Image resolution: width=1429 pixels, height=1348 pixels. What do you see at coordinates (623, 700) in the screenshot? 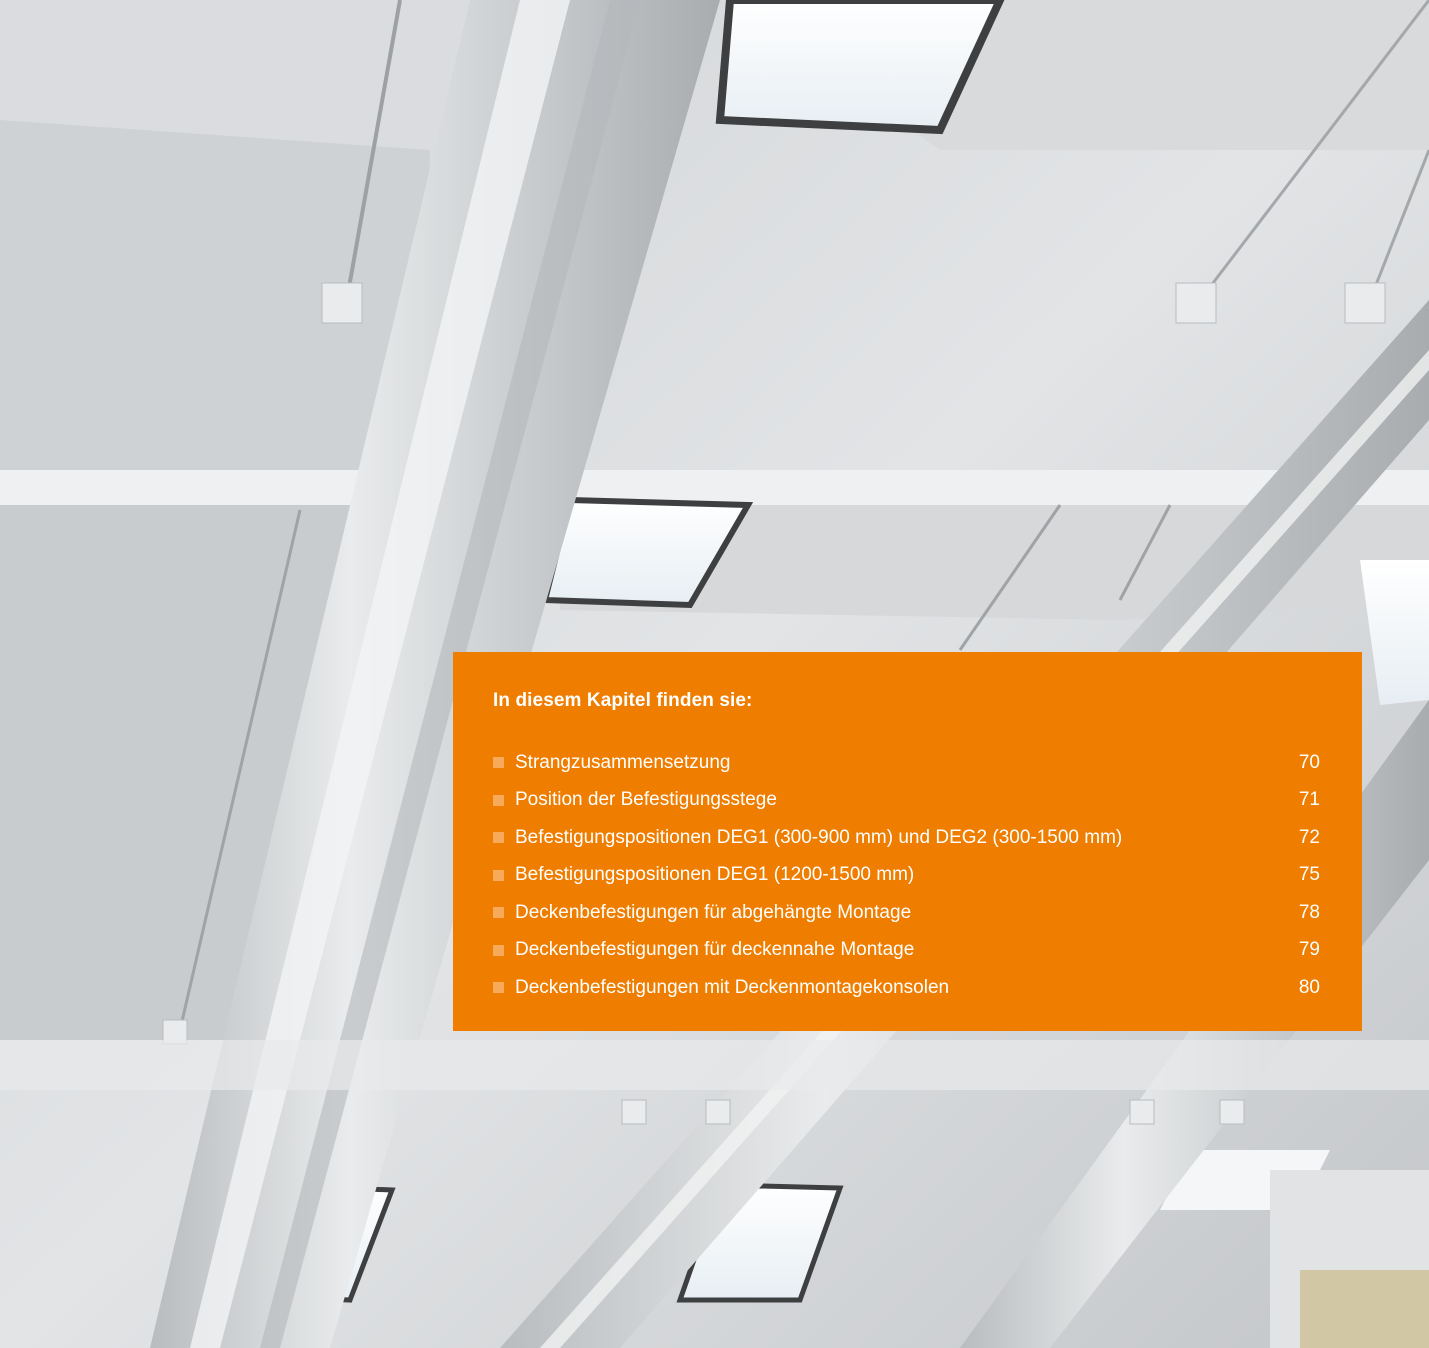
I see `toc-heading: In diesem Kapitel finden sie:` at bounding box center [623, 700].